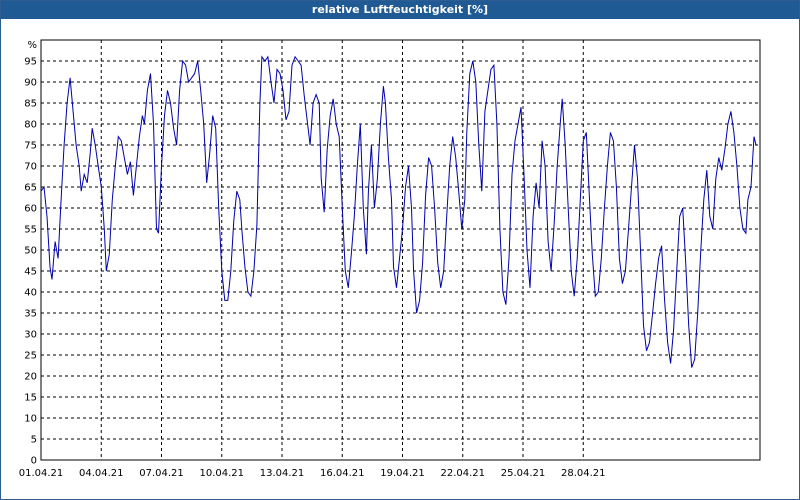 The width and height of the screenshot is (800, 500). I want to click on y-tick-label: 80, so click(30, 125).